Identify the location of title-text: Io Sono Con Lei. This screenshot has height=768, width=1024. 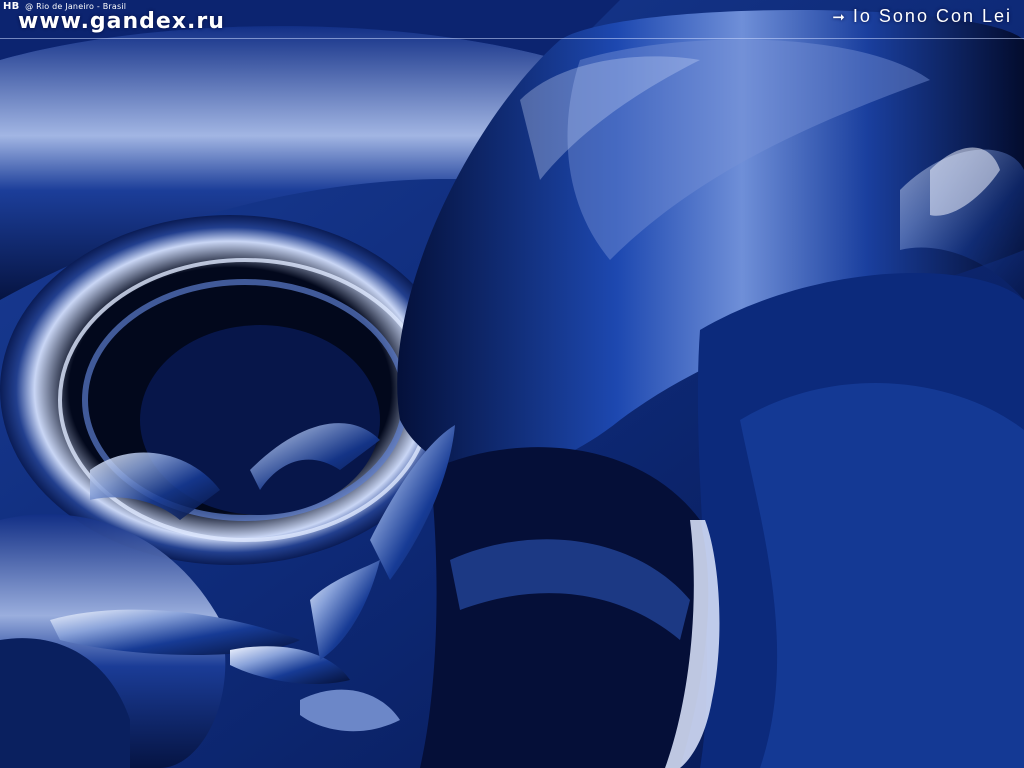
(932, 16).